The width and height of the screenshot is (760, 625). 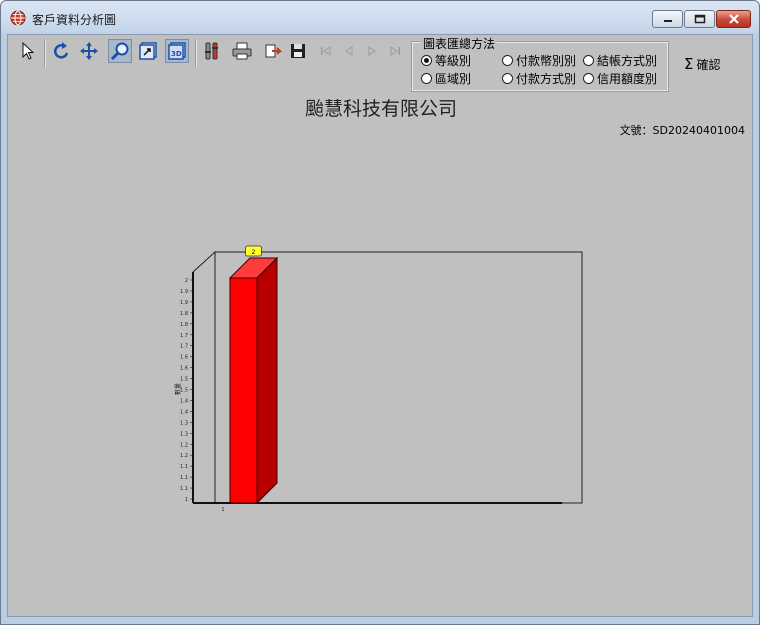 I want to click on maximize-icon, so click(x=699, y=19).